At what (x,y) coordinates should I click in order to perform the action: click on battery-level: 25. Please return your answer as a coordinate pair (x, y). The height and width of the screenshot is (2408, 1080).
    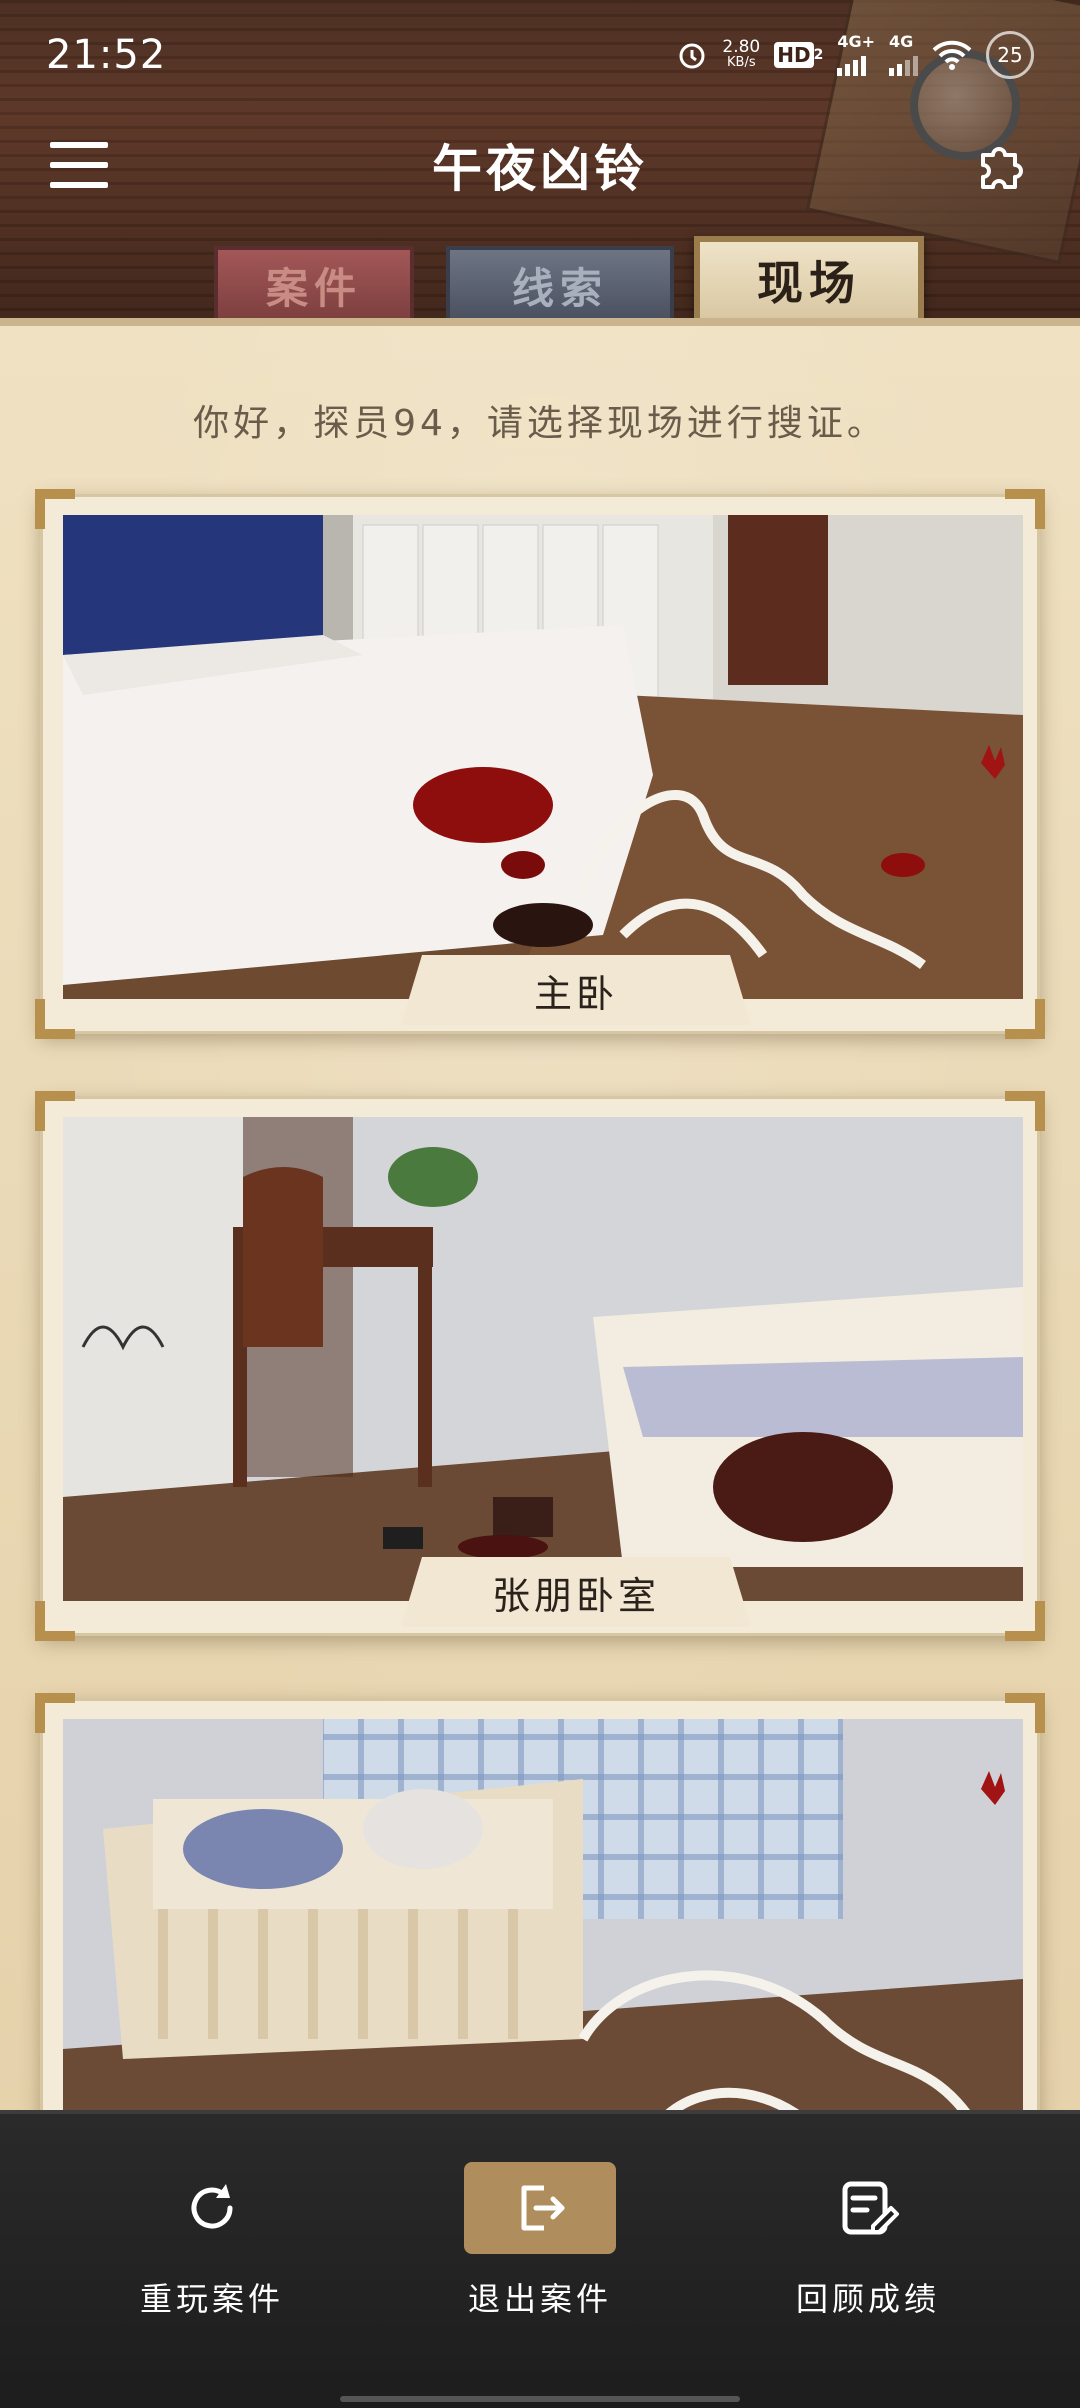
    Looking at the image, I should click on (1010, 55).